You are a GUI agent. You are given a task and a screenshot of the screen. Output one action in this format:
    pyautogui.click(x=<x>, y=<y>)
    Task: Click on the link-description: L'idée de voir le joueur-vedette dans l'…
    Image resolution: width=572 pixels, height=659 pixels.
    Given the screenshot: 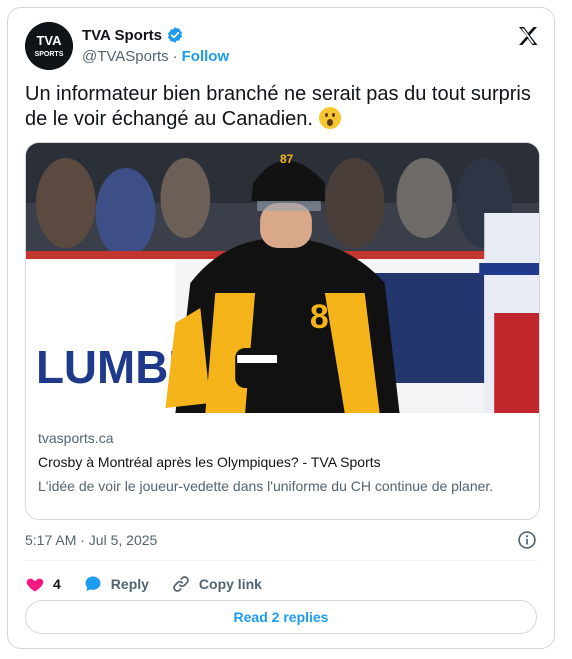 What is the action you would take?
    pyautogui.click(x=266, y=486)
    